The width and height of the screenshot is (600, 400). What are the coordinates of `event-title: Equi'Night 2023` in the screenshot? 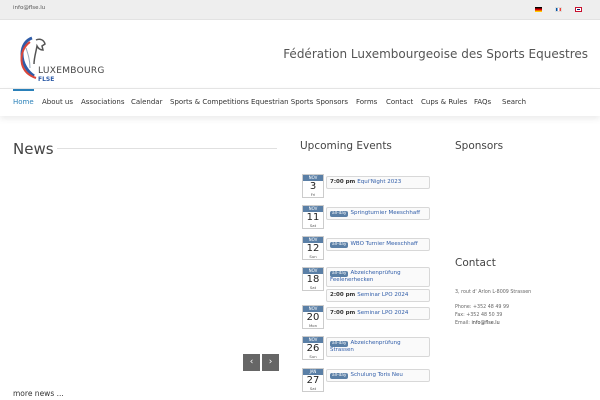 It's located at (379, 182).